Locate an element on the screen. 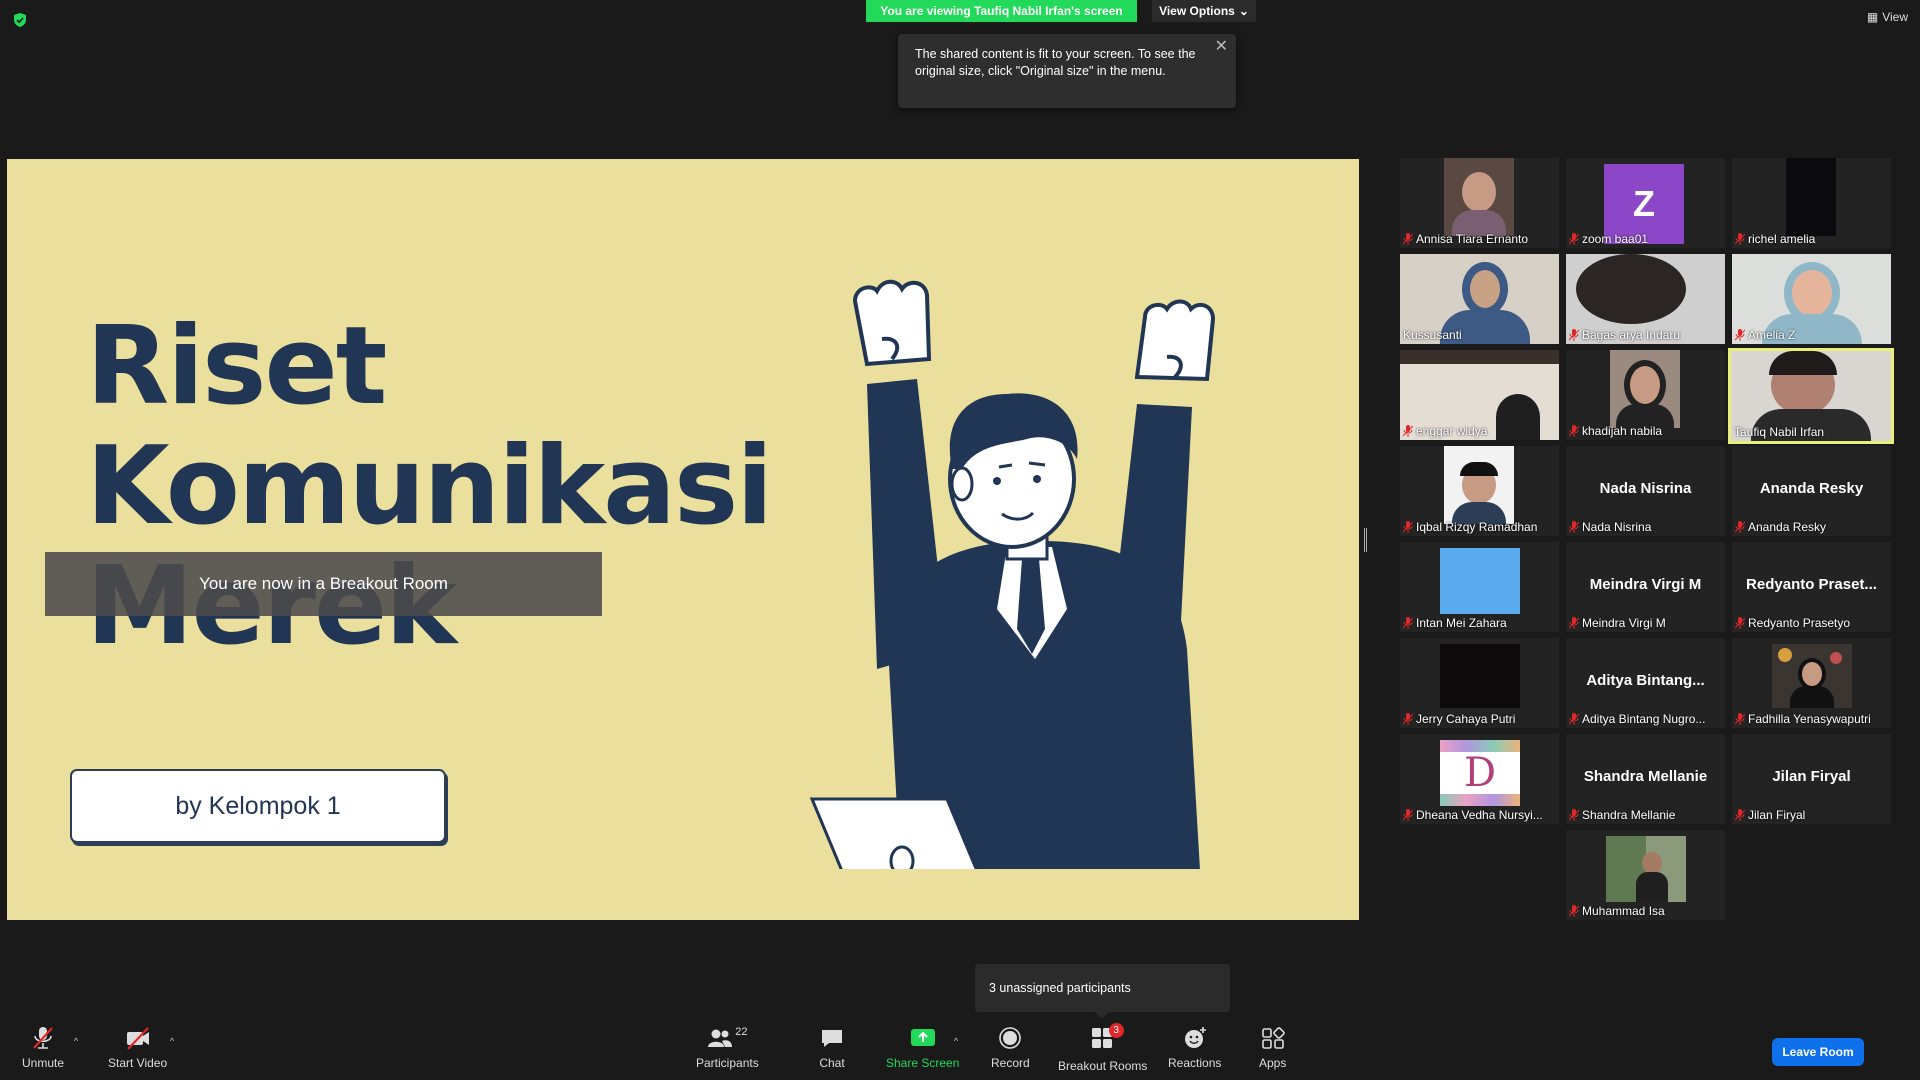  breakout-rooms-button: 3 Breakout Rooms is located at coordinates (1103, 1048).